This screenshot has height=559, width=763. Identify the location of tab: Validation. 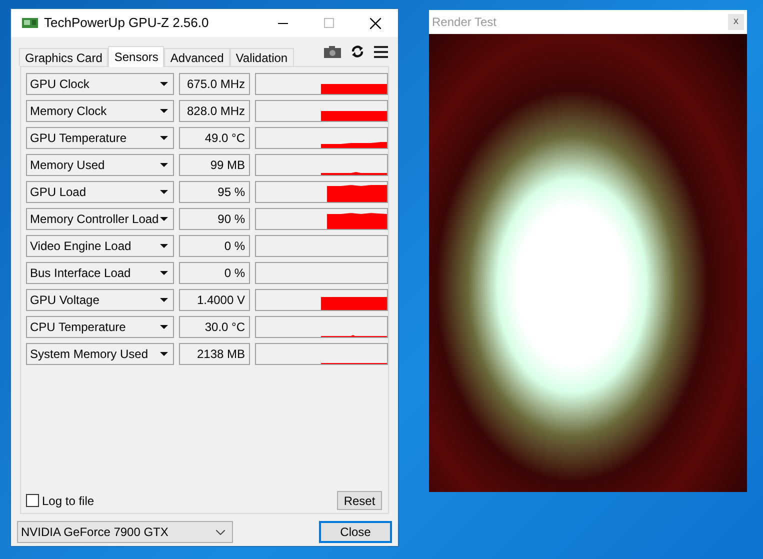
(262, 57).